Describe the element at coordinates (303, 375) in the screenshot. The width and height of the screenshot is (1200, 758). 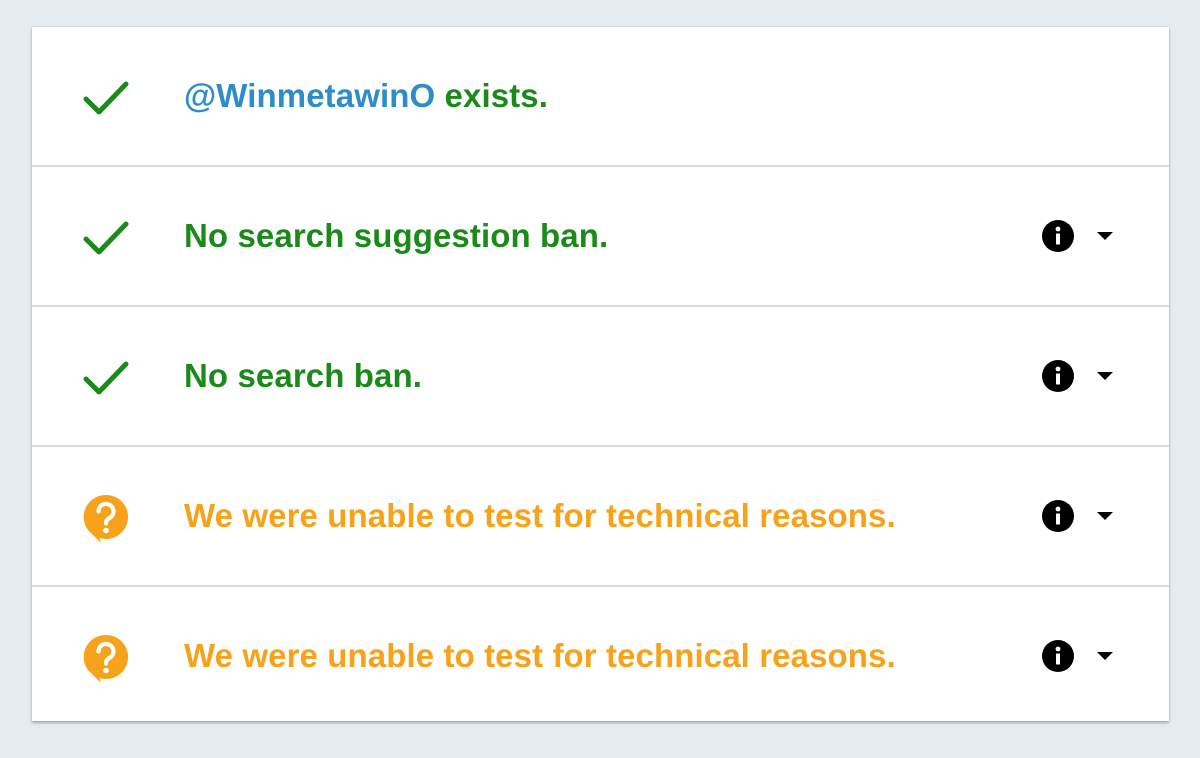
I see `result-text: No search ban.` at that location.